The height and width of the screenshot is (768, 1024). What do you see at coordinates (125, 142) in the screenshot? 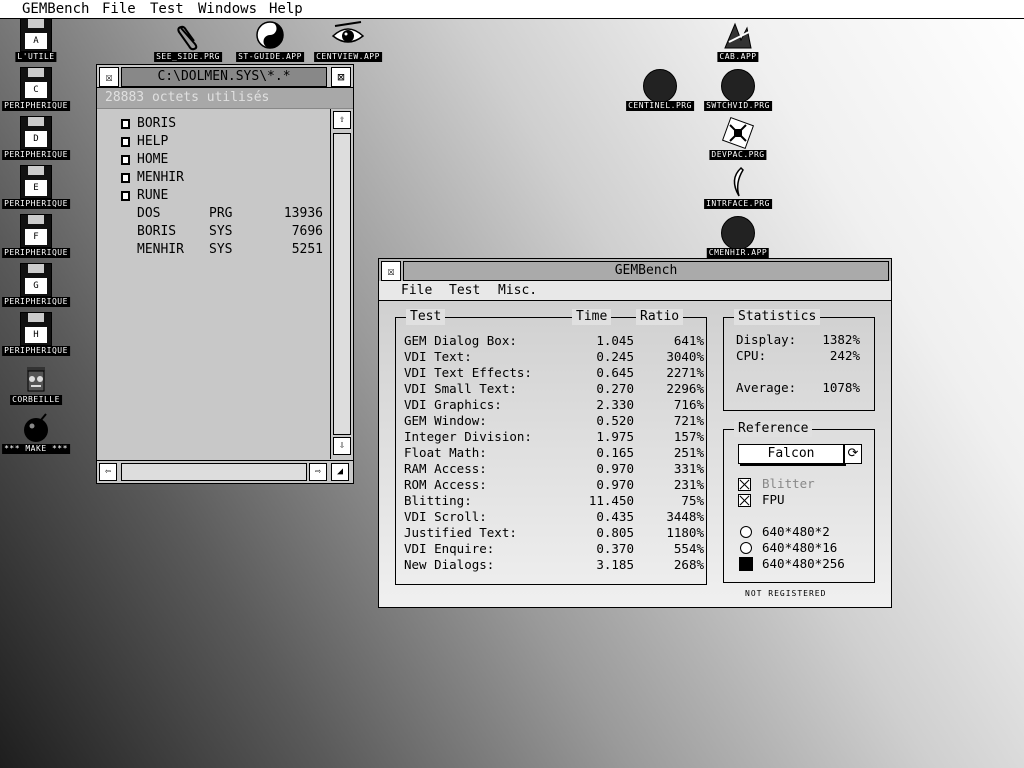
I see `folder-icon` at bounding box center [125, 142].